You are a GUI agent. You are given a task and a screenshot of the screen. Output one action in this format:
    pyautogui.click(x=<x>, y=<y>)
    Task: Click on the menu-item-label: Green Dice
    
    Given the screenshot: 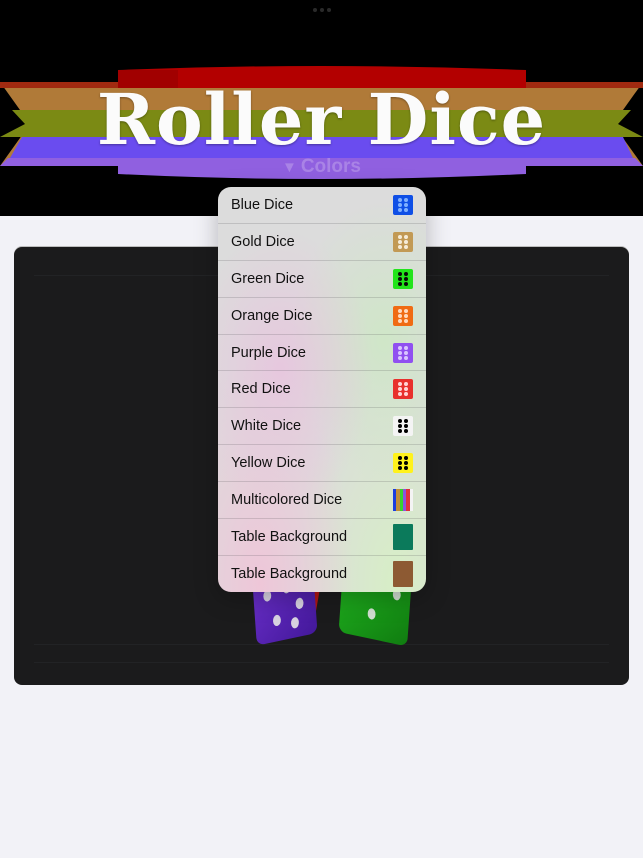 What is the action you would take?
    pyautogui.click(x=268, y=278)
    